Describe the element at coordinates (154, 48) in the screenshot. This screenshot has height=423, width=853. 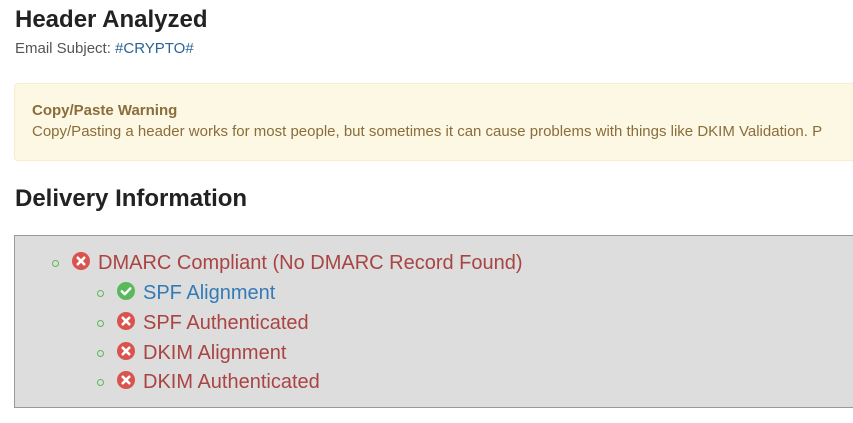
I see `email-subject-link: #CRYPTO#` at that location.